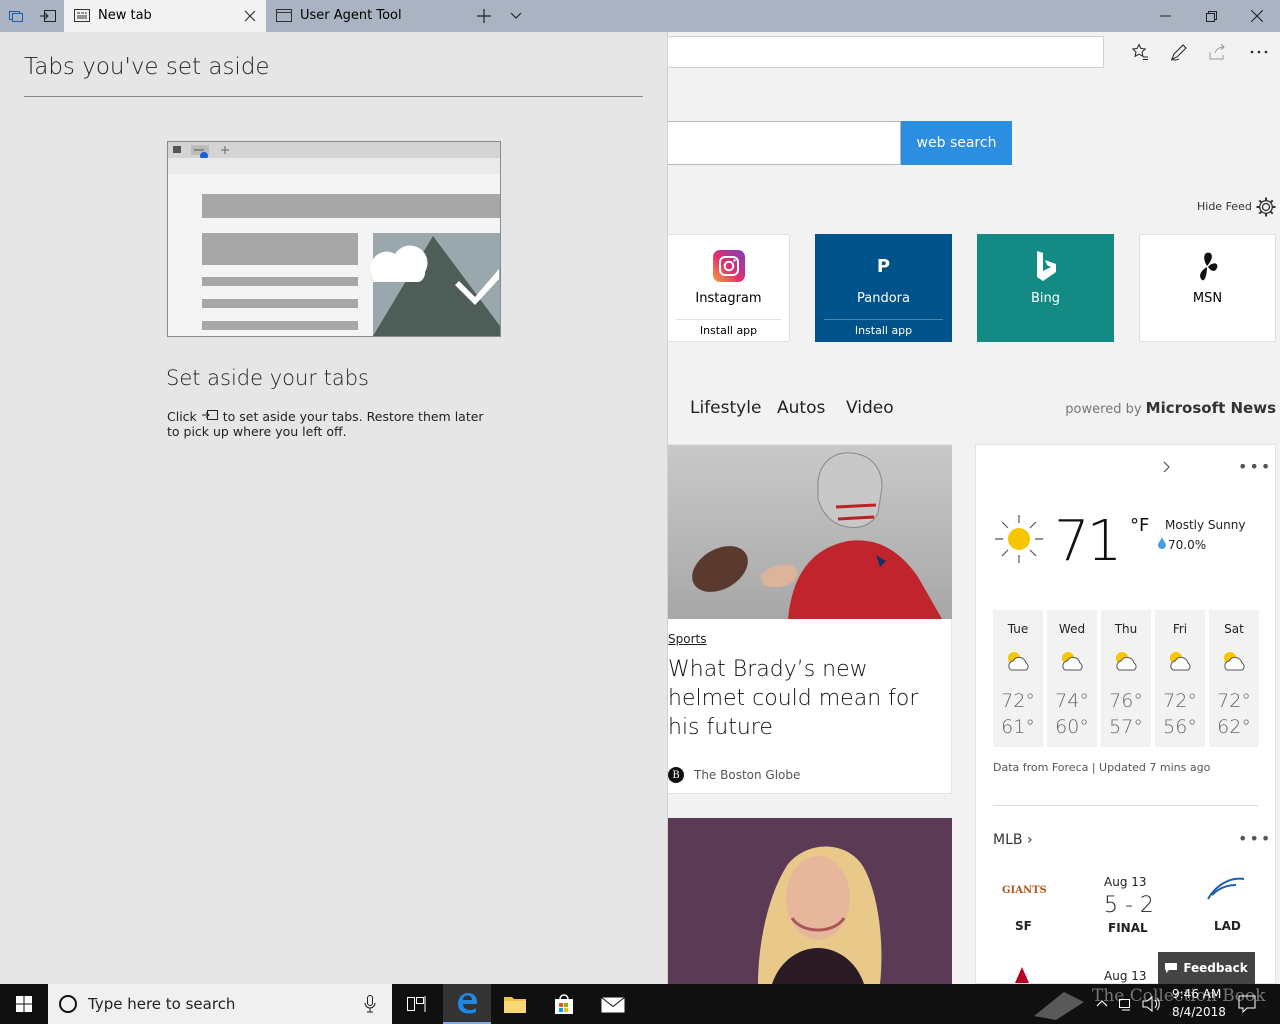 This screenshot has width=1280, height=1024. I want to click on temperature-unit: °F, so click(1139, 525).